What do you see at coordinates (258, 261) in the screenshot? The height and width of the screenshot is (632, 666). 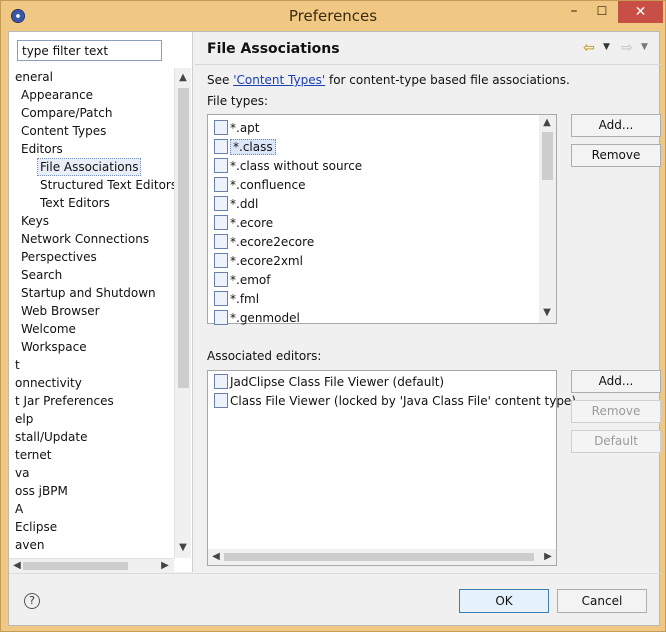 I see `file-type-row: *.ecore2xml` at bounding box center [258, 261].